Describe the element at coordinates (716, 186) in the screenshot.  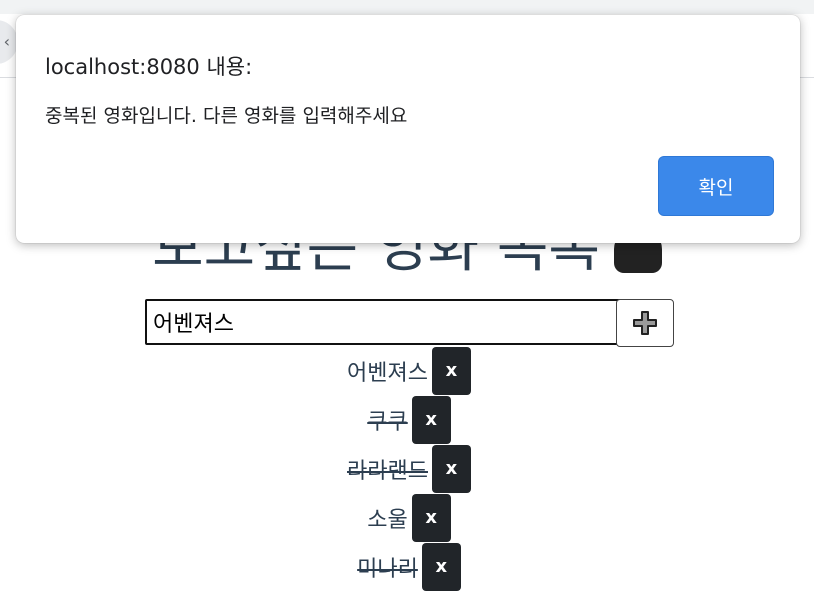
I see `confirm-button: 확인` at that location.